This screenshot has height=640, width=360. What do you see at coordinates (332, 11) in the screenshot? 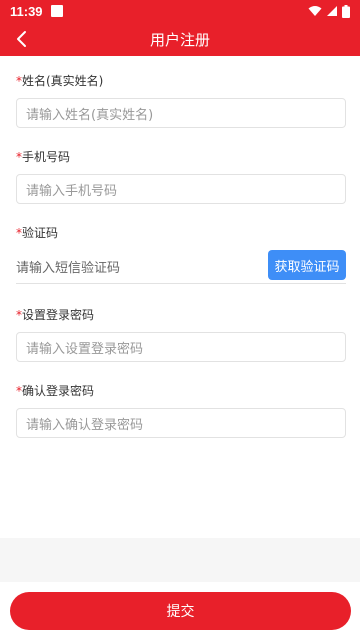
I see `signal-icon` at bounding box center [332, 11].